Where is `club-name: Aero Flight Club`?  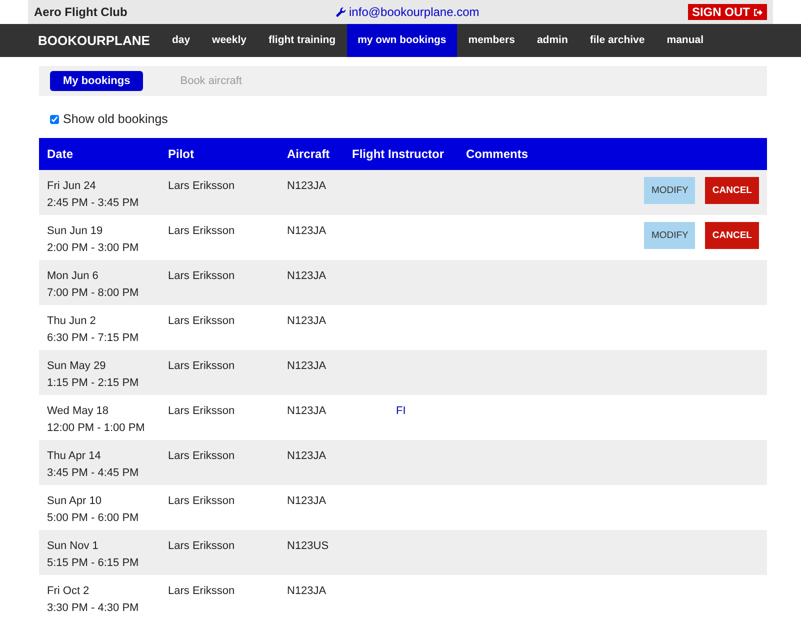
club-name: Aero Flight Club is located at coordinates (81, 12).